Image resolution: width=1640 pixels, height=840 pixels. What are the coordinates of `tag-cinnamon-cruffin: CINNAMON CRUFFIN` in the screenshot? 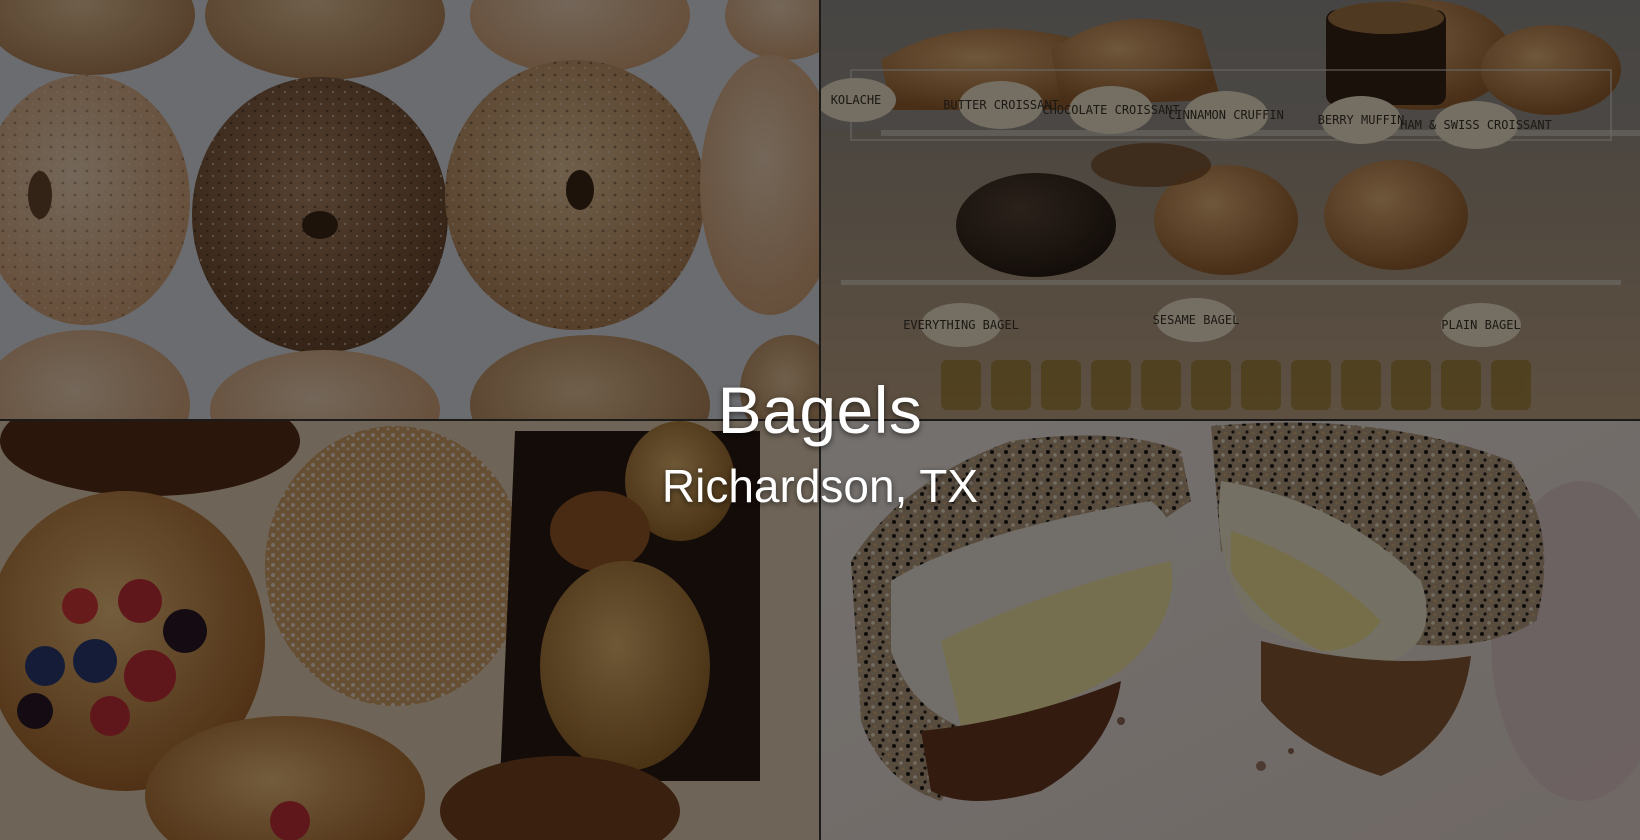 It's located at (1226, 115).